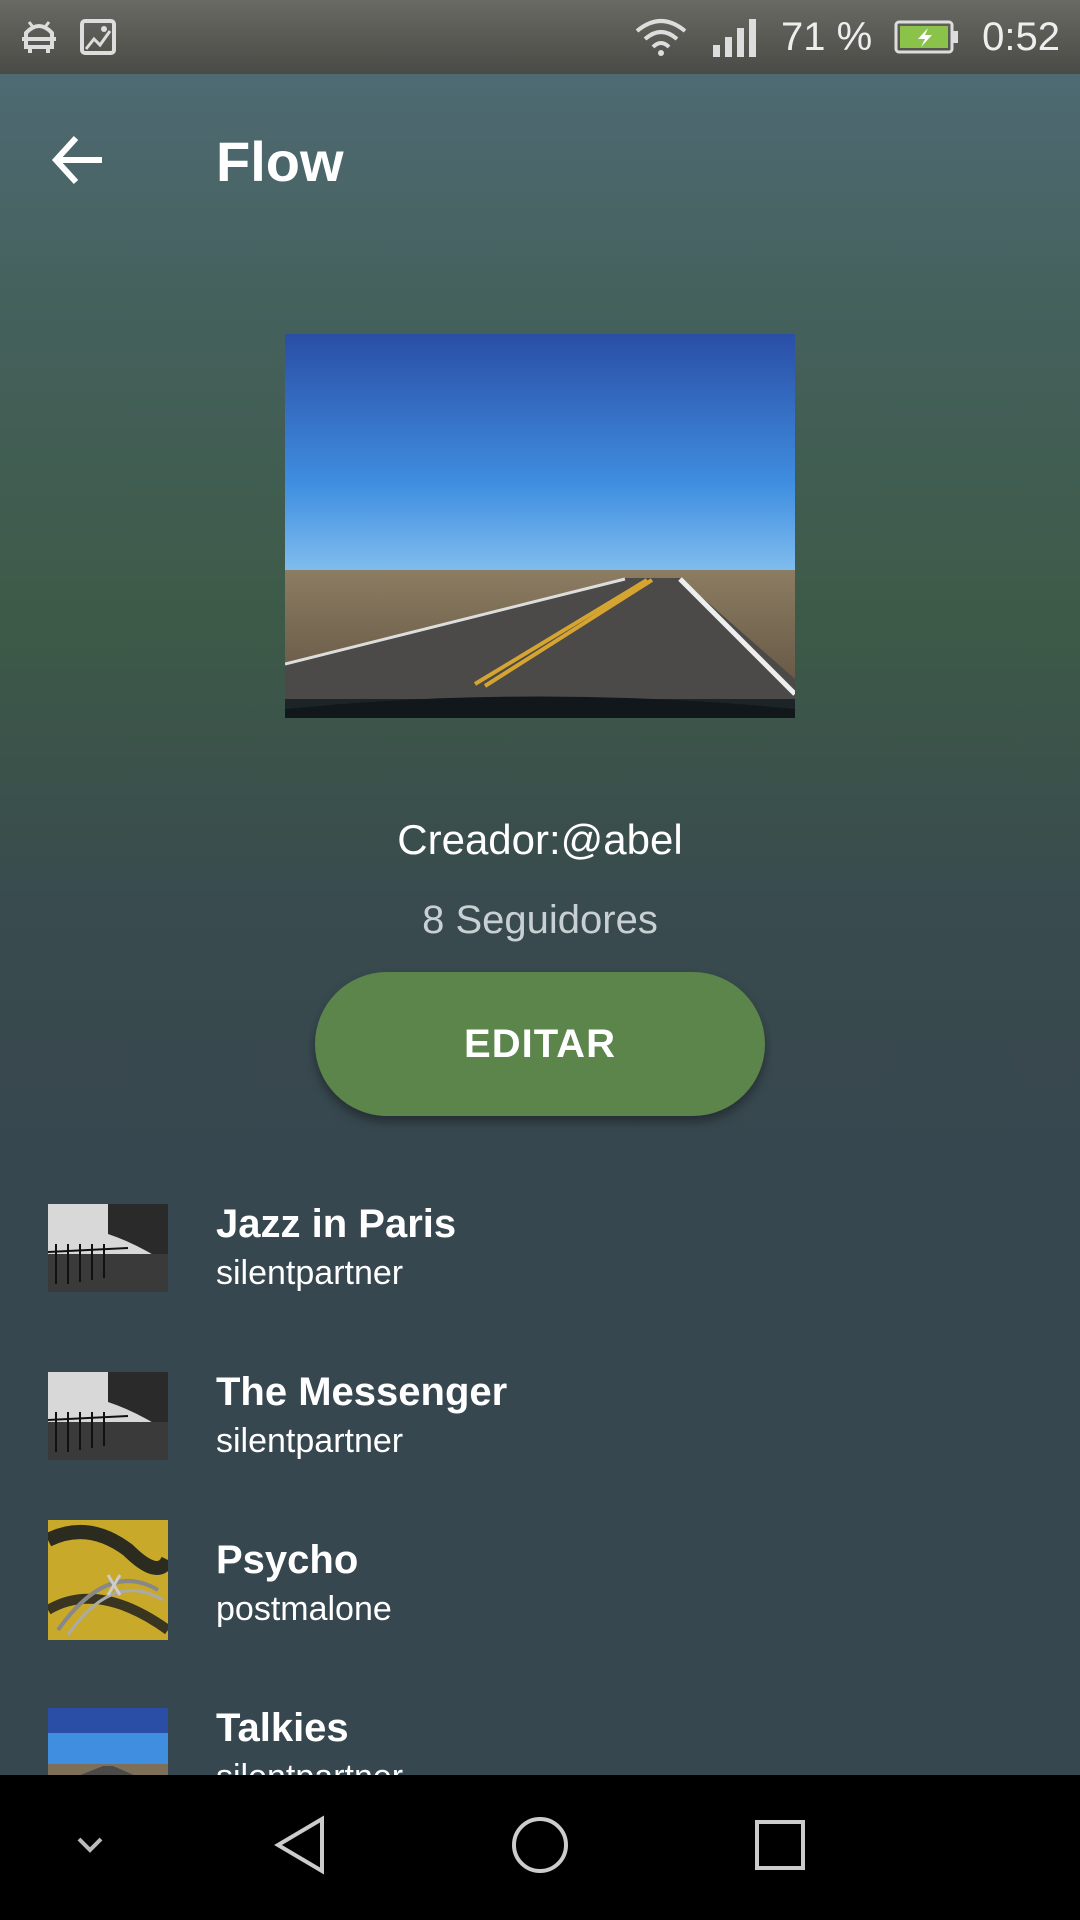 The image size is (1080, 1920). I want to click on track-title: Talkies, so click(282, 1728).